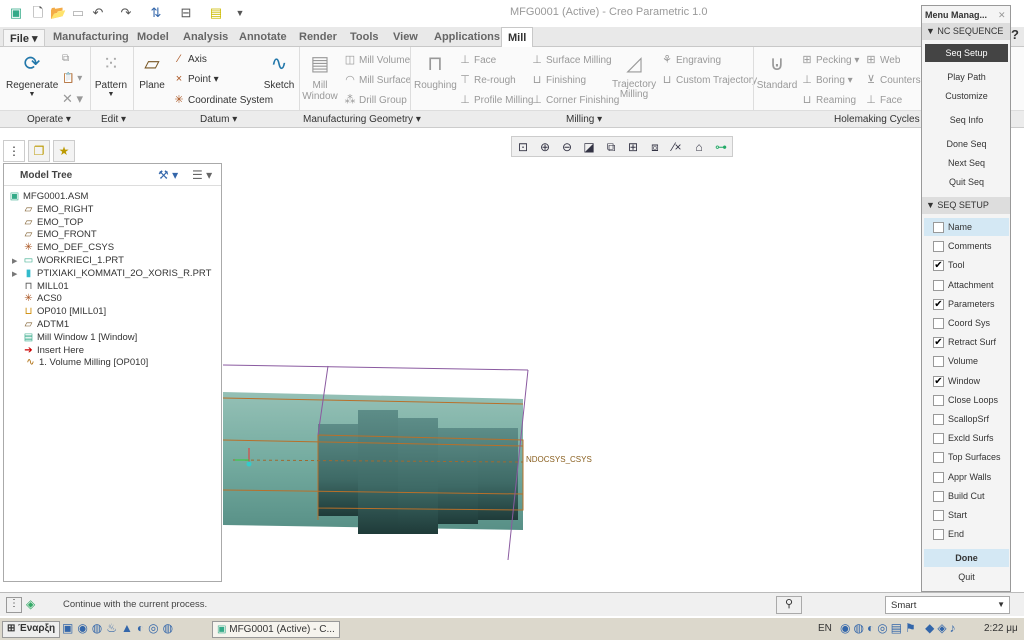  I want to click on model-tree-tab-icon: ⋮, so click(14, 151).